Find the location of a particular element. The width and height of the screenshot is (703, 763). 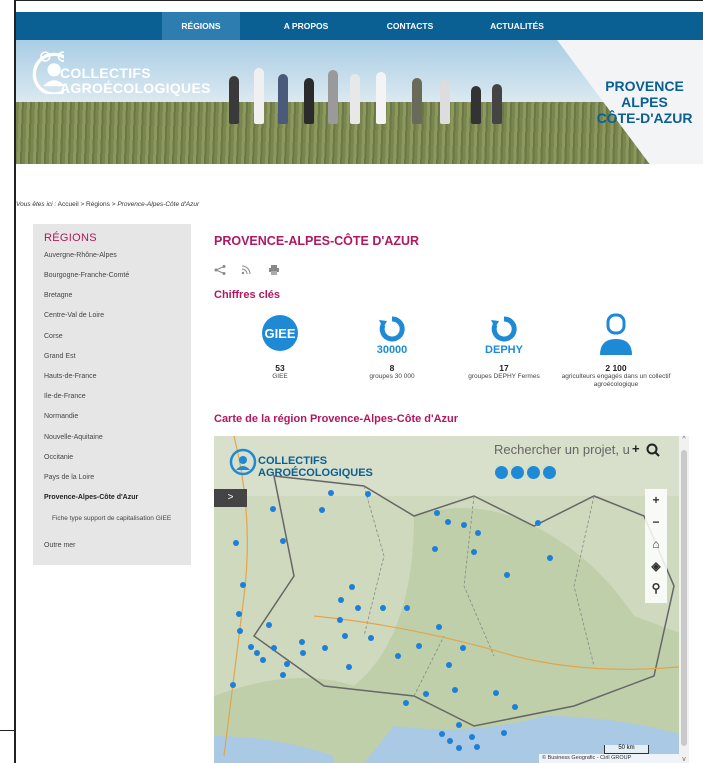

zoom-in-button: + is located at coordinates (656, 500).